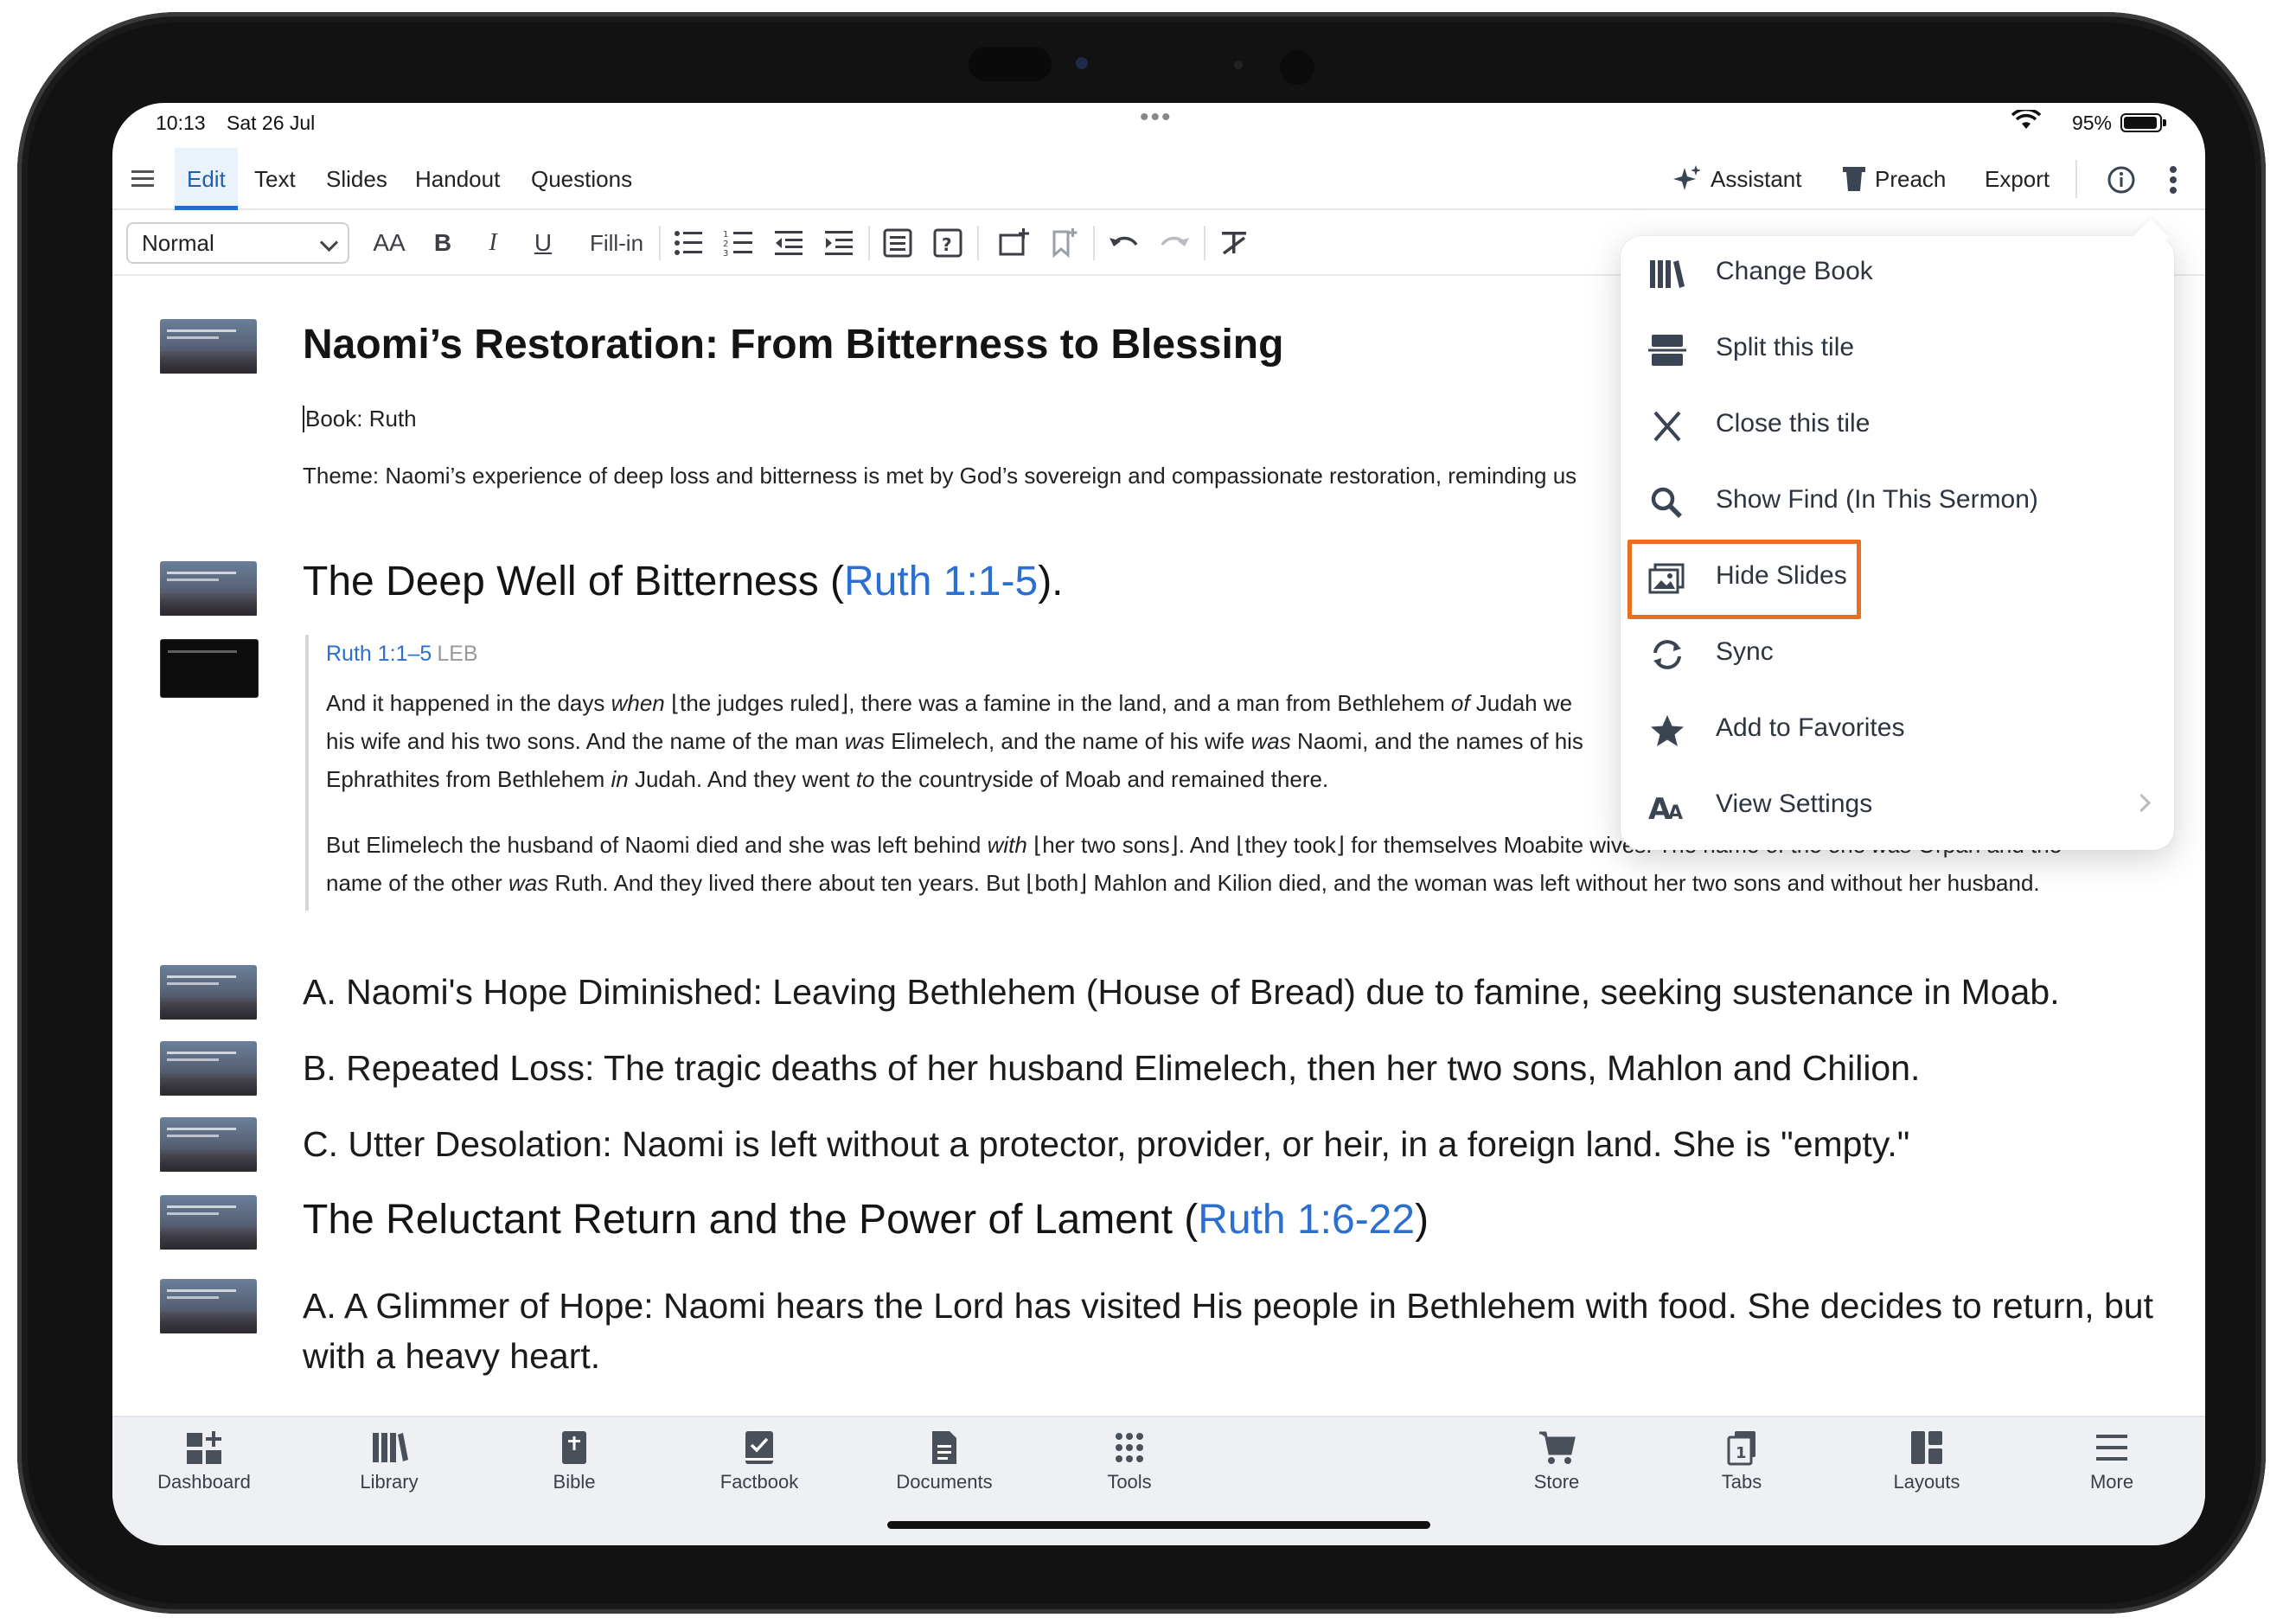 The width and height of the screenshot is (2283, 1624). Describe the element at coordinates (738, 243) in the screenshot. I see `numbered-list-icon: 123` at that location.